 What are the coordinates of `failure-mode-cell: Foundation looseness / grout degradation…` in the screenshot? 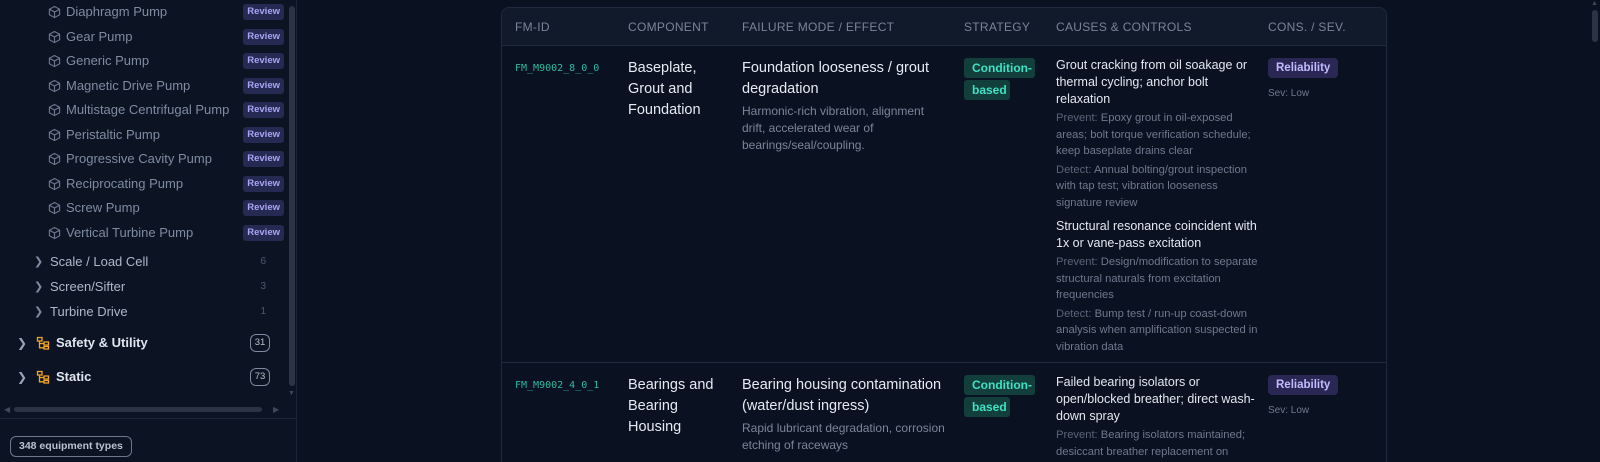 It's located at (844, 106).